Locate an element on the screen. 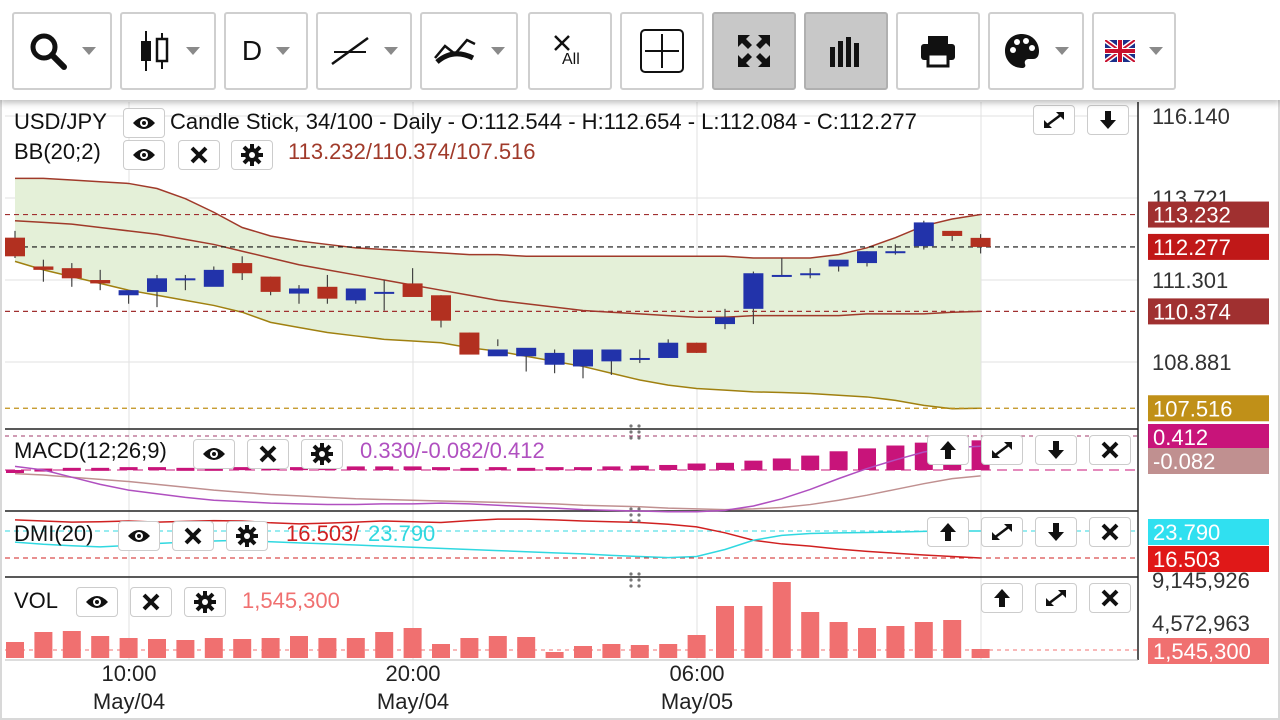  vol-visibility-button is located at coordinates (97, 602).